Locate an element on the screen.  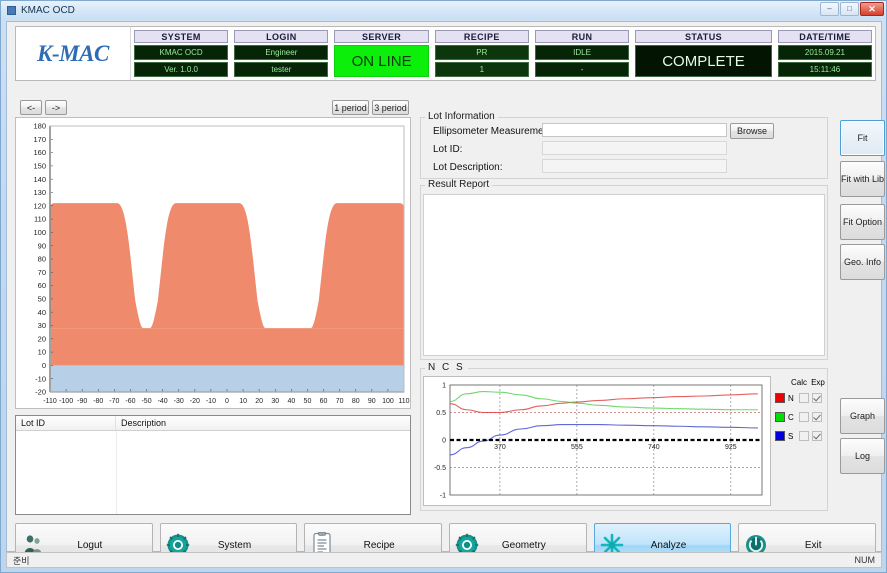
lot-information-label: Lot Information is located at coordinates (461, 116).